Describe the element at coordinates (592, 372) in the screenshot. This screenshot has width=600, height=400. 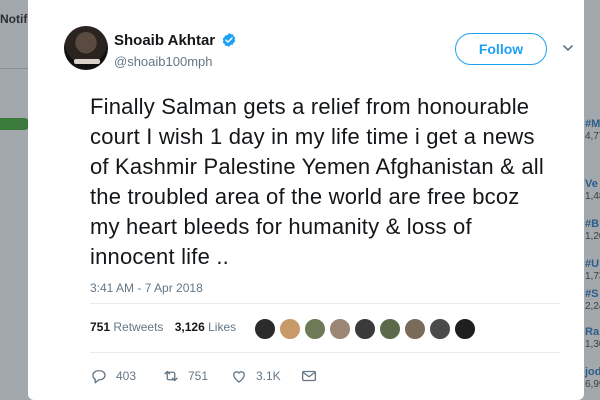
I see `trend-tag: jod` at that location.